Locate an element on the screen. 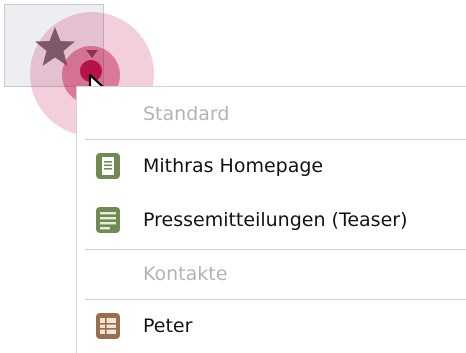 This screenshot has height=353, width=466. menu-item-label: Mithras Homepage is located at coordinates (233, 166).